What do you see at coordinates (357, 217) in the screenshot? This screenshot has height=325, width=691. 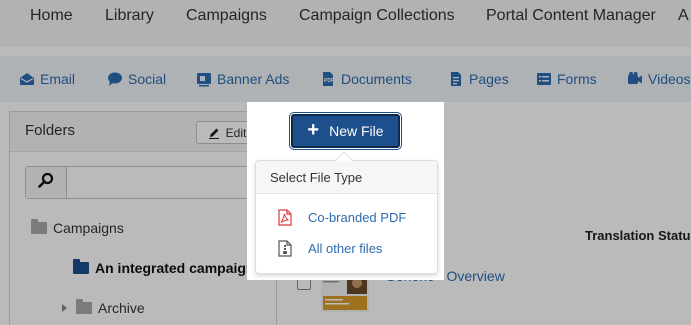 I see `option-label: Co-branded PDF` at bounding box center [357, 217].